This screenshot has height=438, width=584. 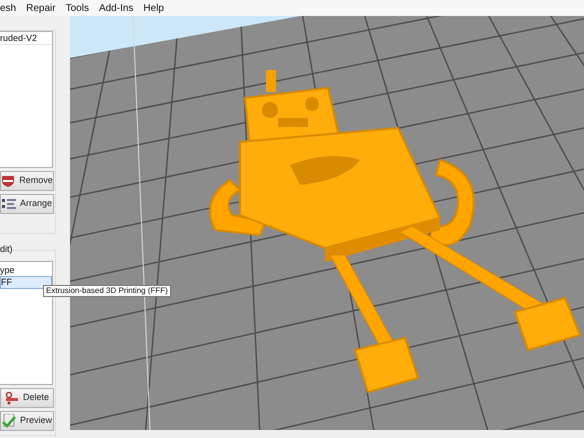 I want to click on menu-item: Repair, so click(x=41, y=8).